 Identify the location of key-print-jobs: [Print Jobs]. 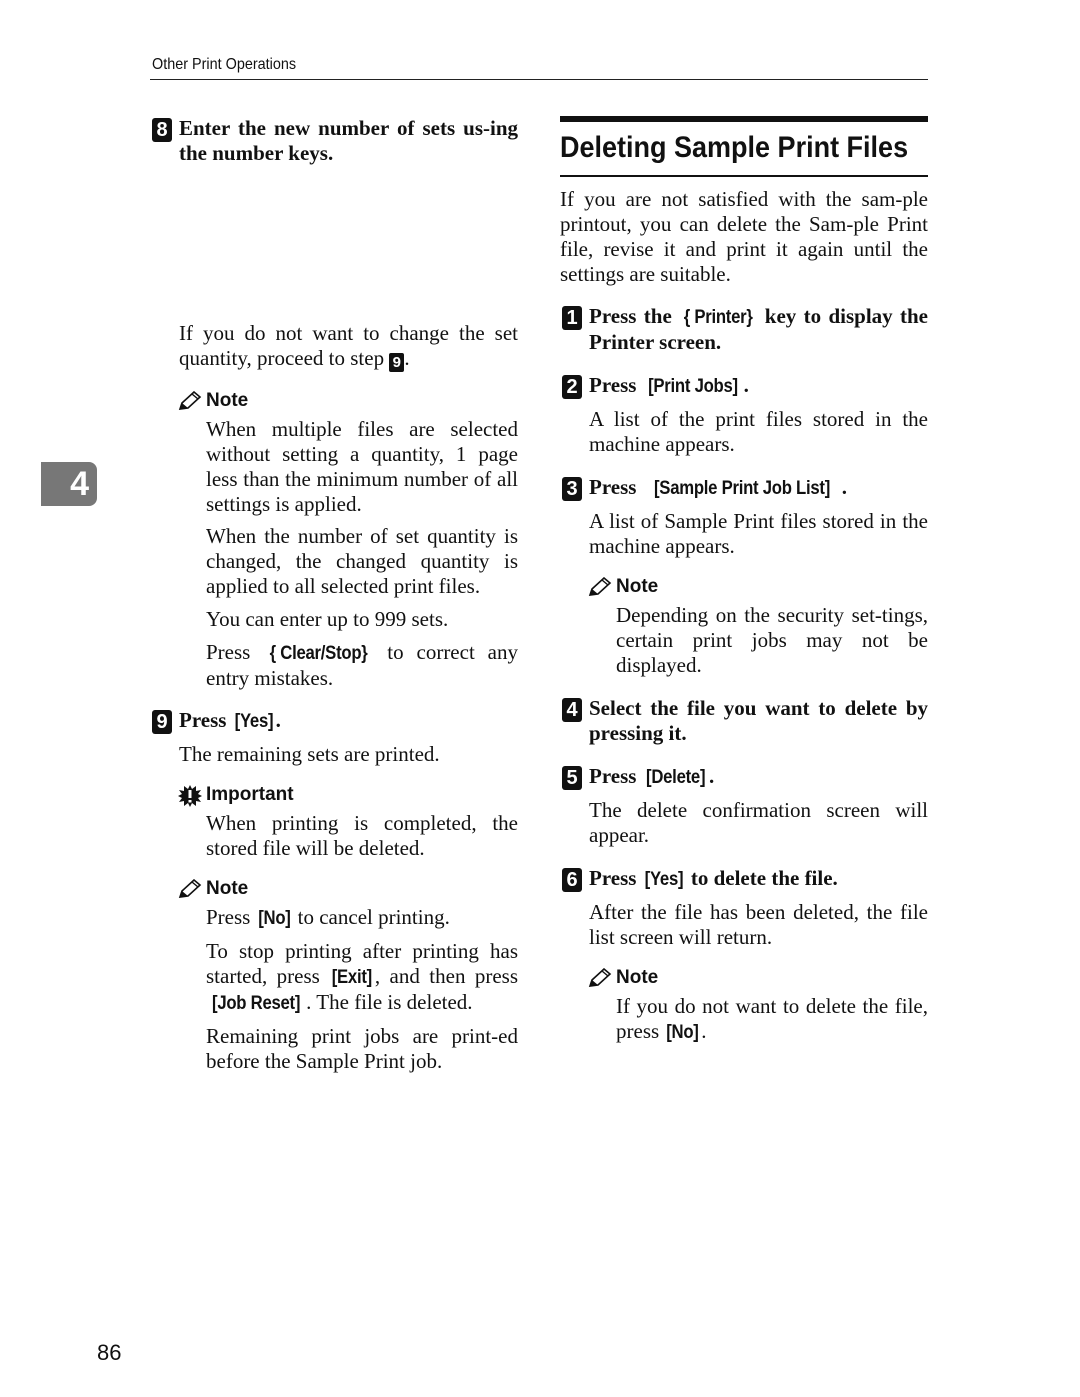
(692, 386).